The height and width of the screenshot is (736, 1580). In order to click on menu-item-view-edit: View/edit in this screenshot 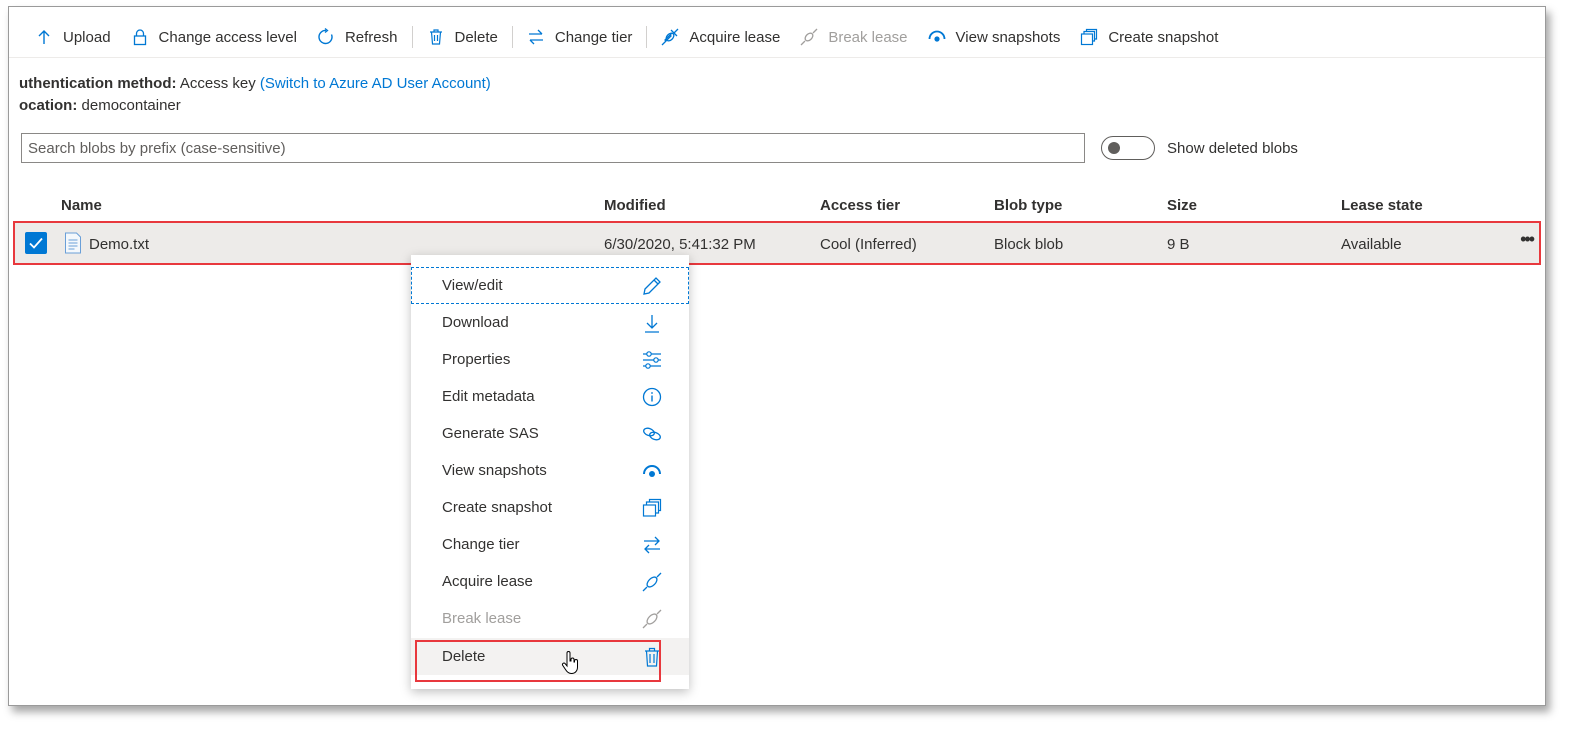, I will do `click(550, 285)`.